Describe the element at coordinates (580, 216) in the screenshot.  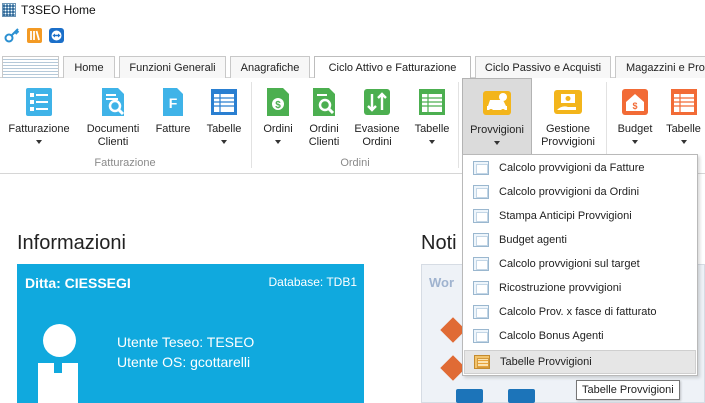
I see `menu-item-stampa-anticipi: Stampa Anticipi Provvigioni` at that location.